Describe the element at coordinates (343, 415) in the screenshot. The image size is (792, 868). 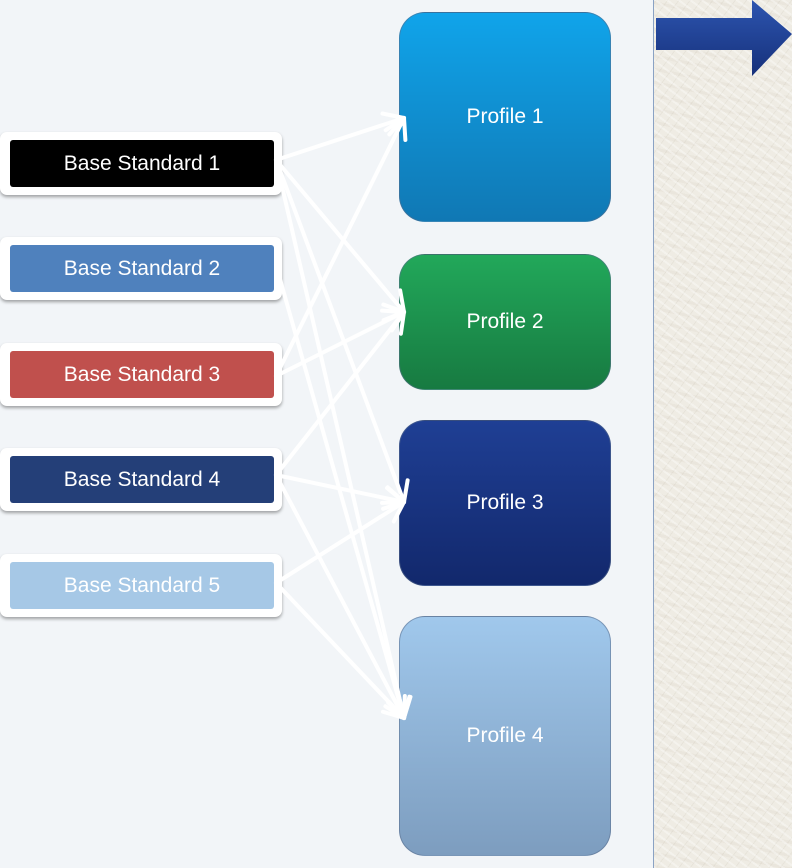
I see `connection-arrows` at that location.